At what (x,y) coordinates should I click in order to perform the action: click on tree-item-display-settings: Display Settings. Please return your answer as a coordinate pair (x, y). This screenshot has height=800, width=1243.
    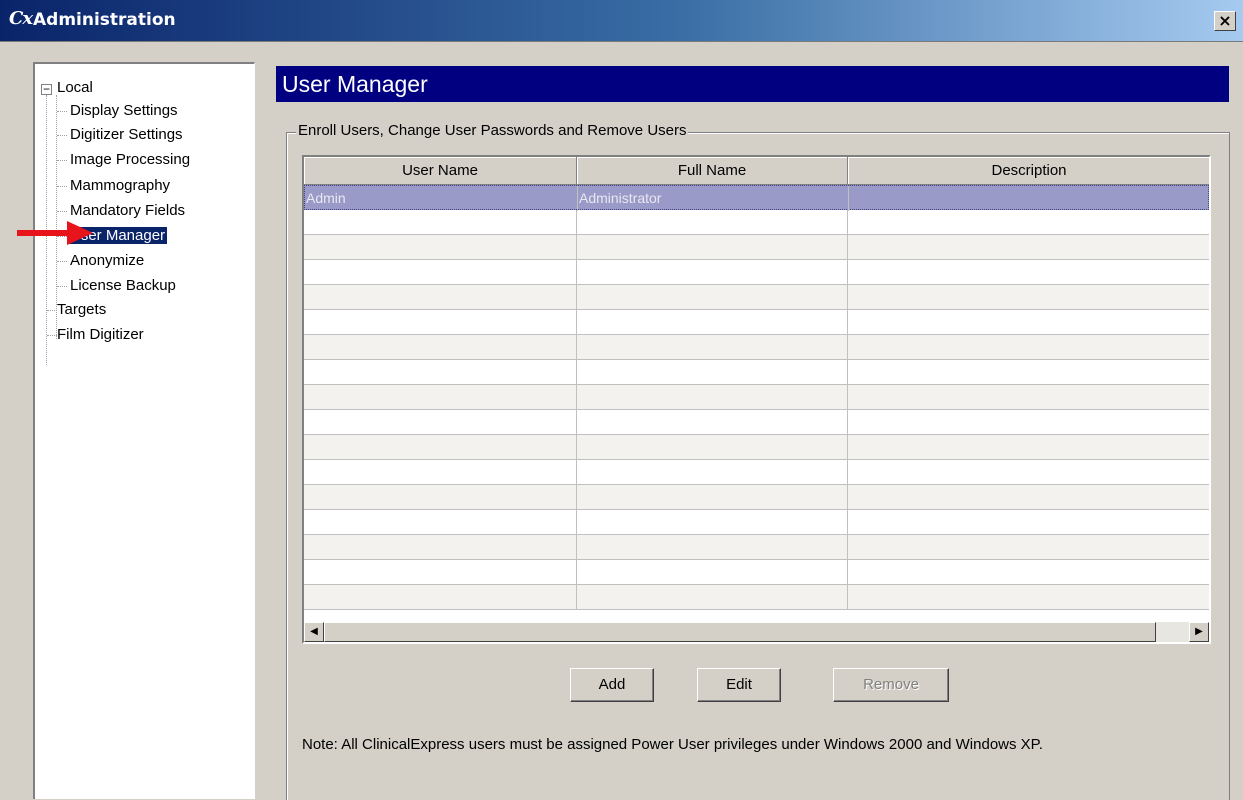
    Looking at the image, I should click on (124, 111).